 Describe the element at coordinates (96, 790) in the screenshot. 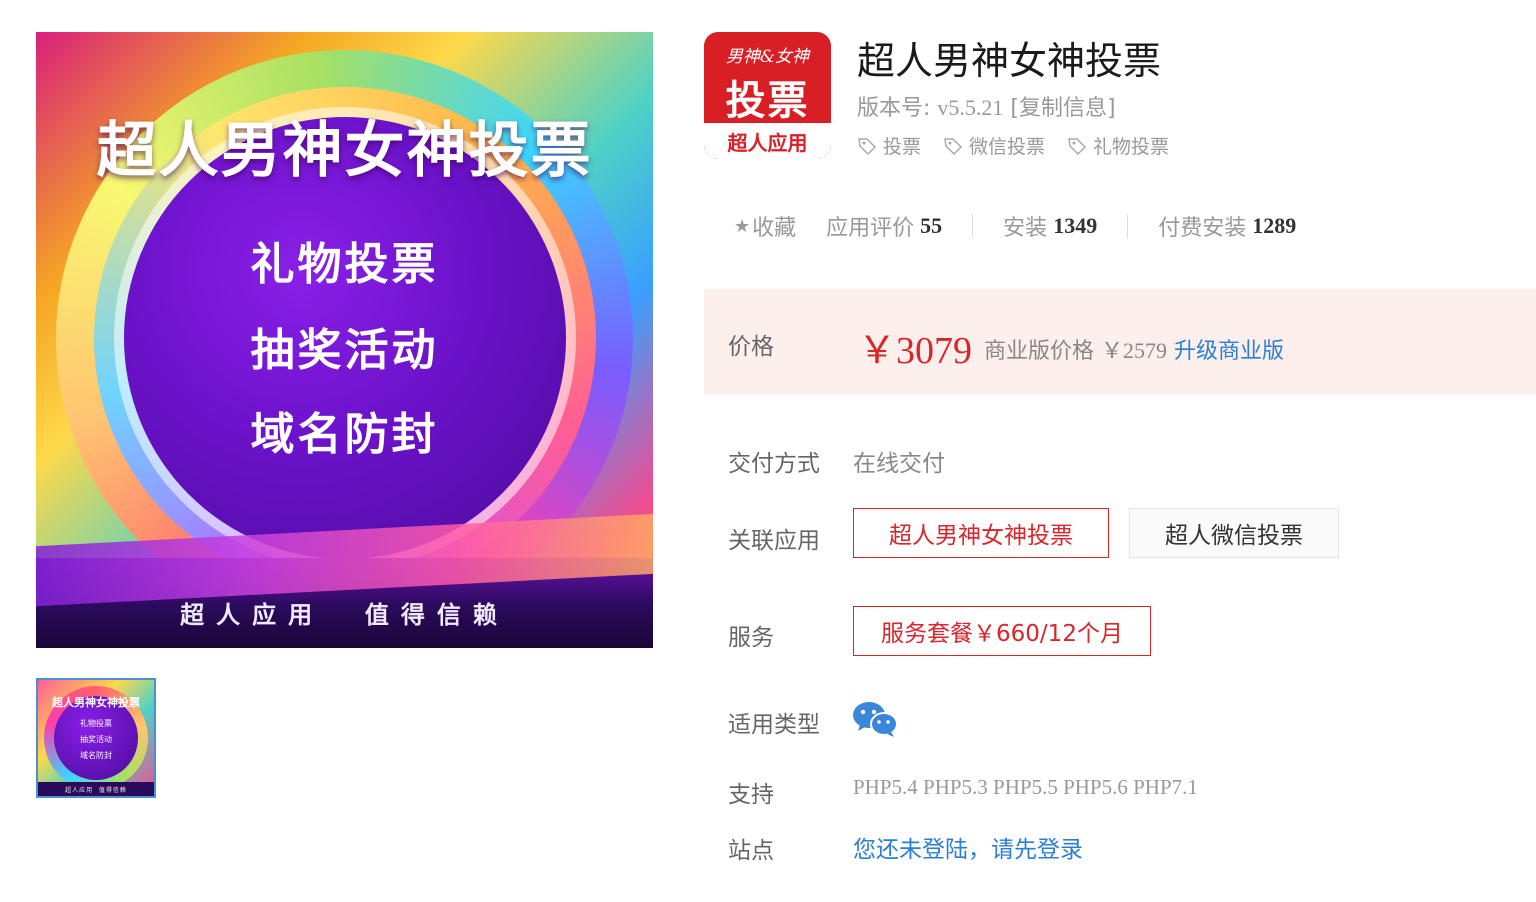

I see `thumbnail-slogan: 超人应用 值得信赖` at that location.